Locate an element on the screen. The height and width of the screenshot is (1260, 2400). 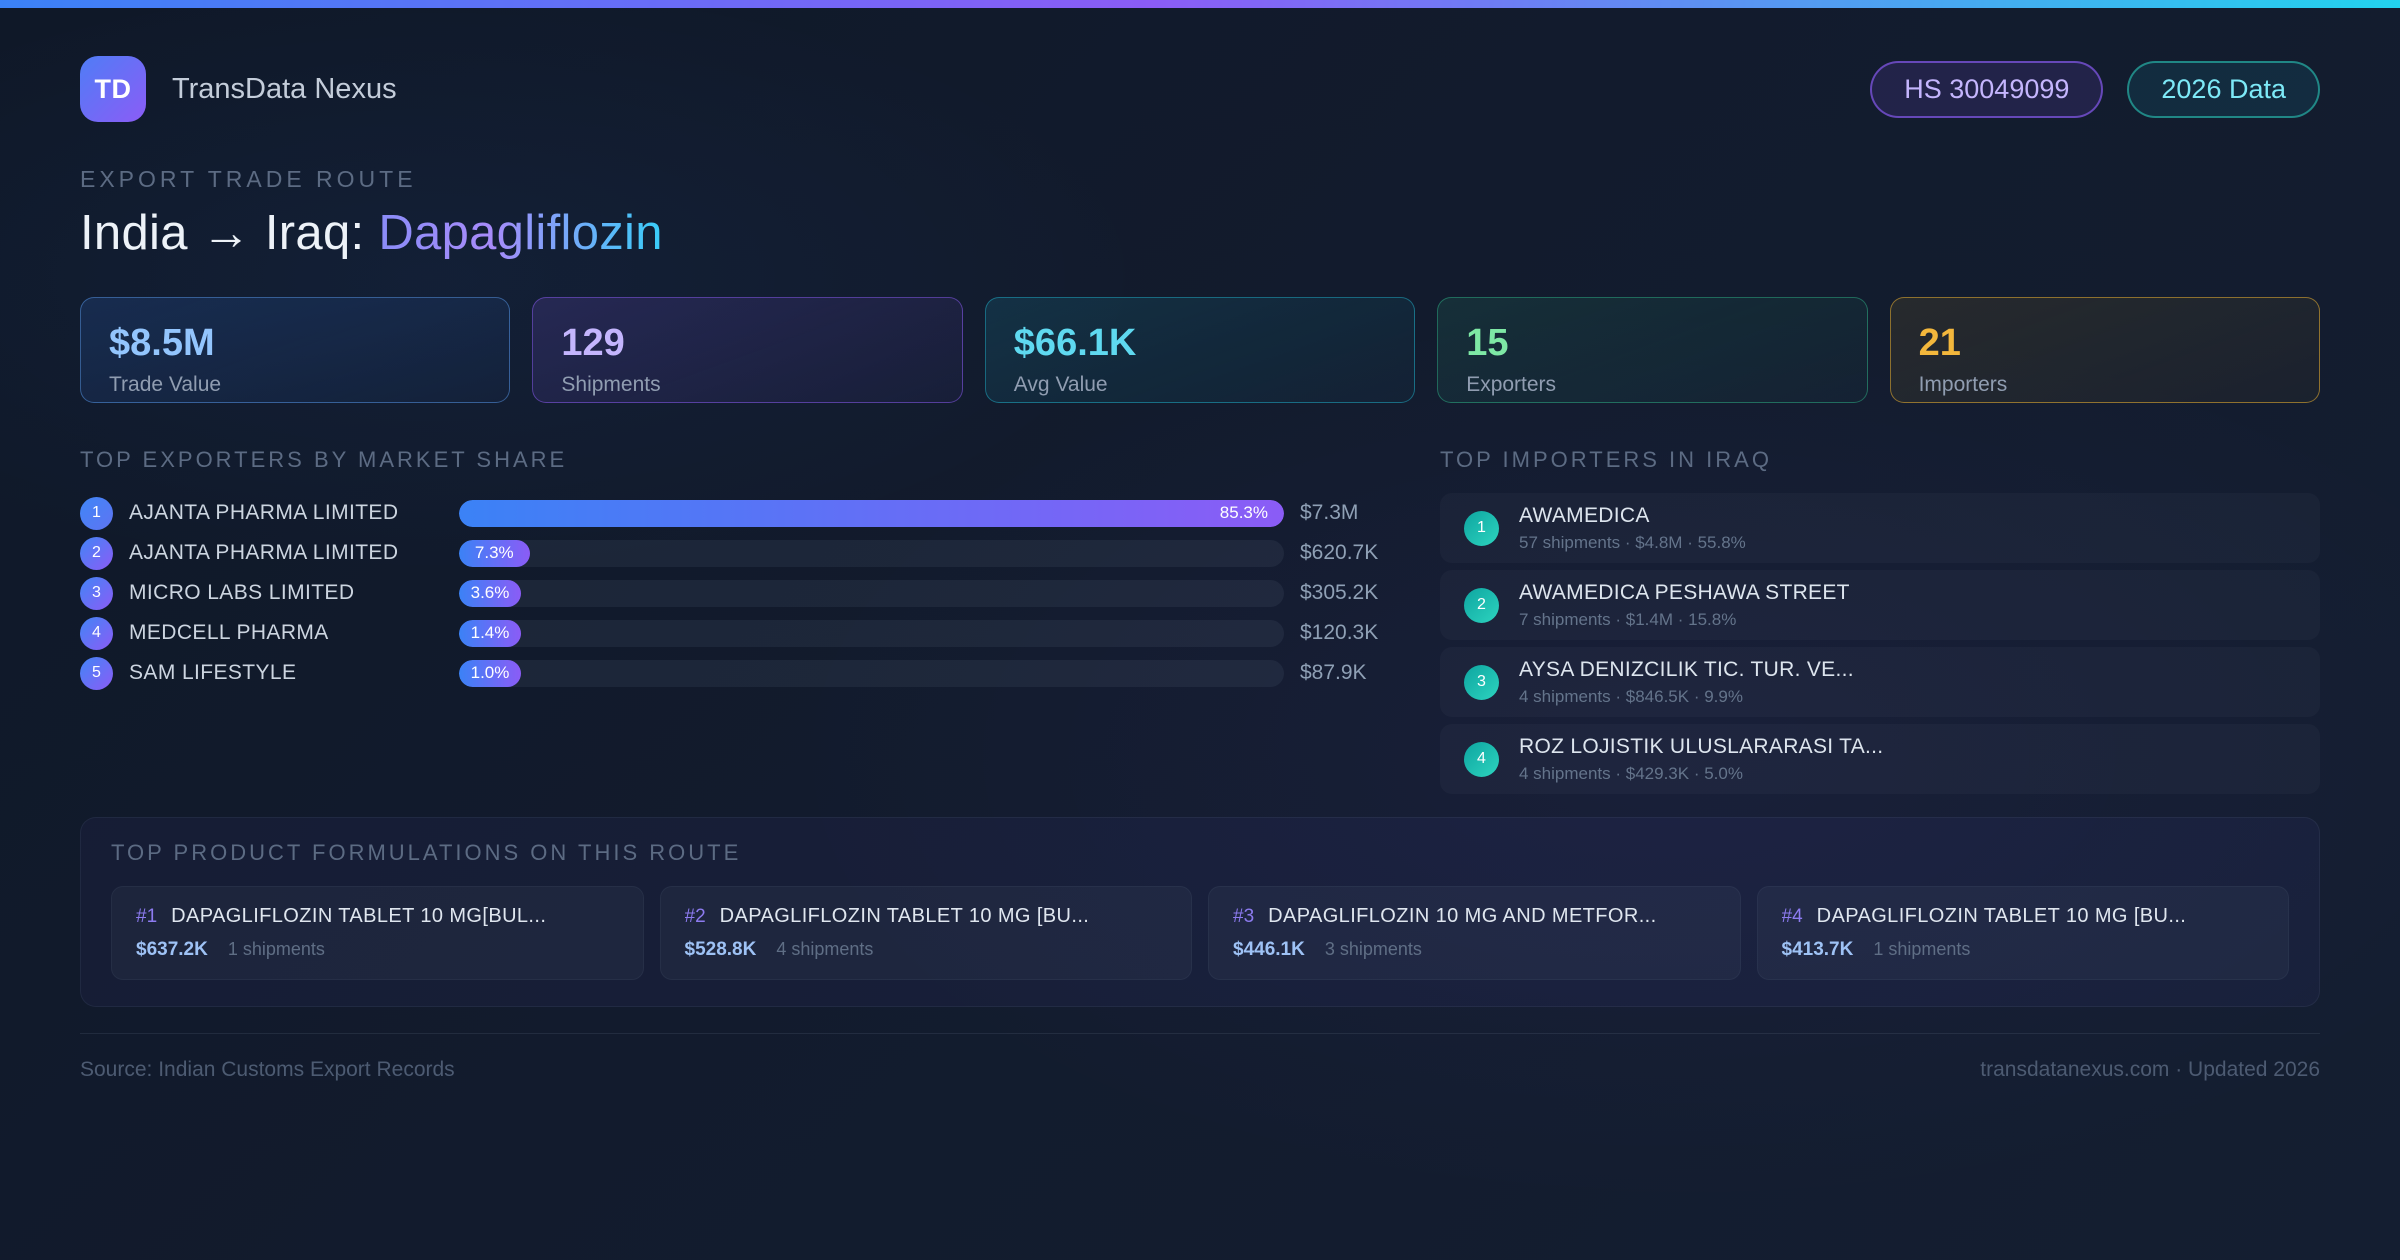
market-share-bar-track: 1.0% is located at coordinates (871, 673).